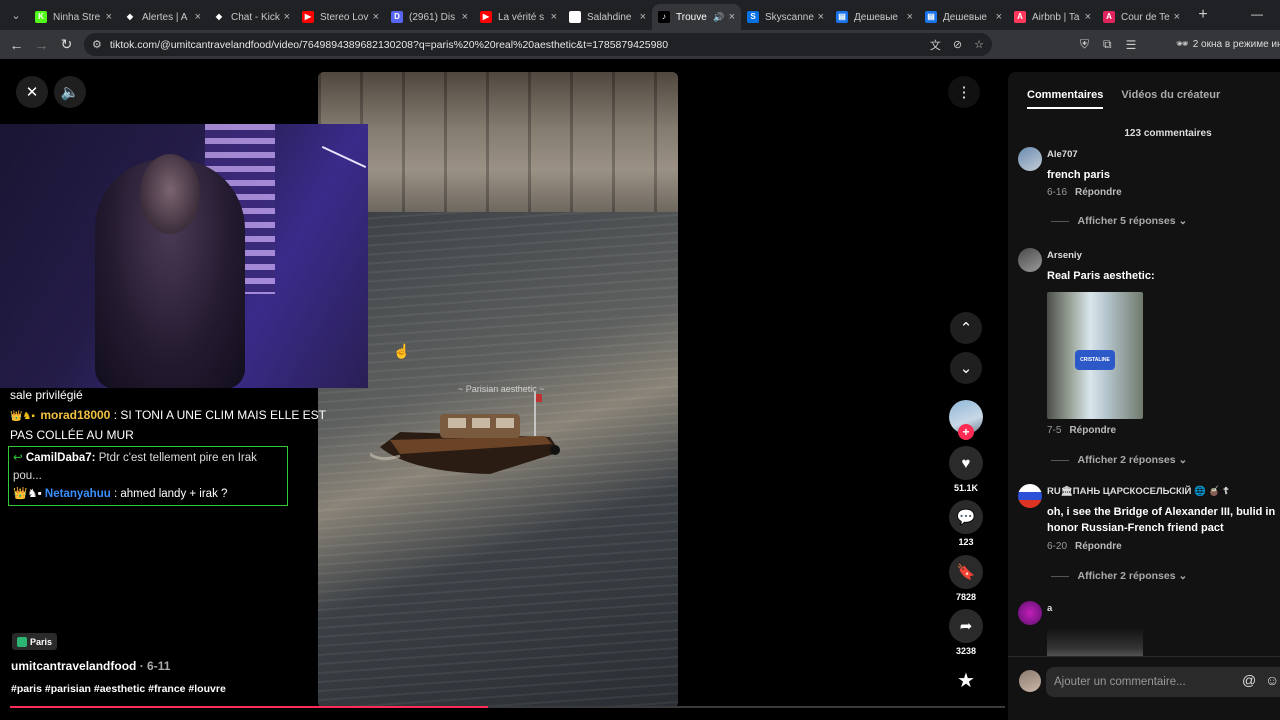  I want to click on video-progress-bar, so click(507, 707).